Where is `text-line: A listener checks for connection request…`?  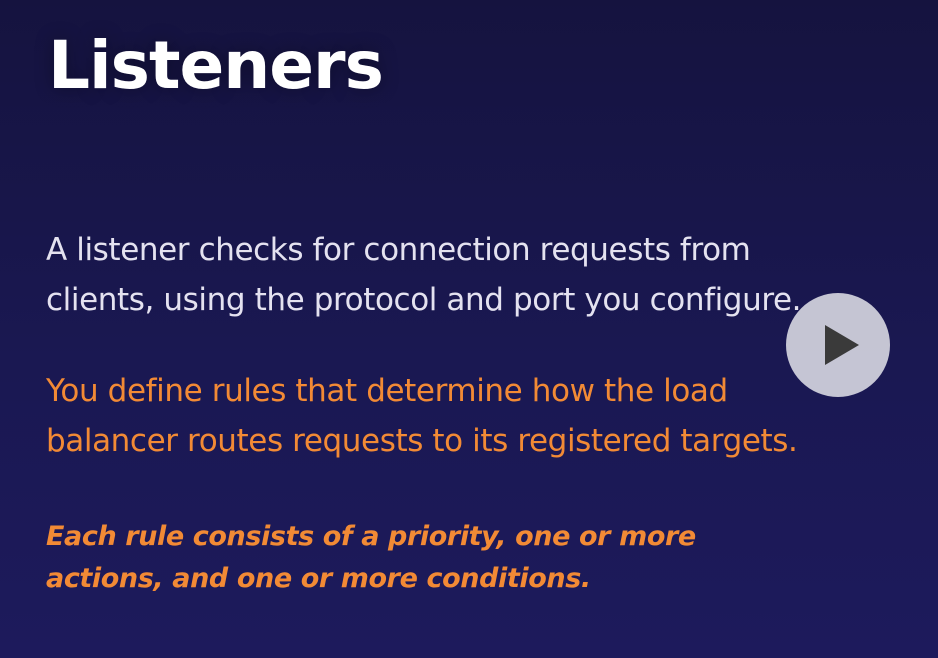 text-line: A listener checks for connection request… is located at coordinates (398, 250).